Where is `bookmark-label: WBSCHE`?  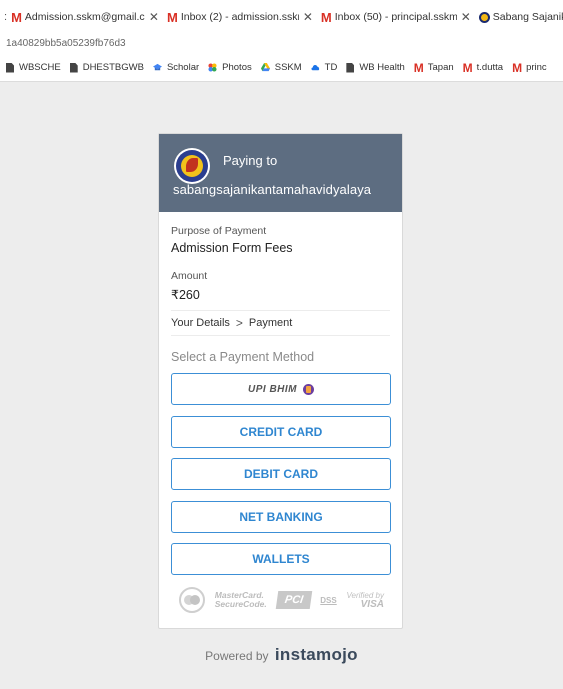 bookmark-label: WBSCHE is located at coordinates (40, 67).